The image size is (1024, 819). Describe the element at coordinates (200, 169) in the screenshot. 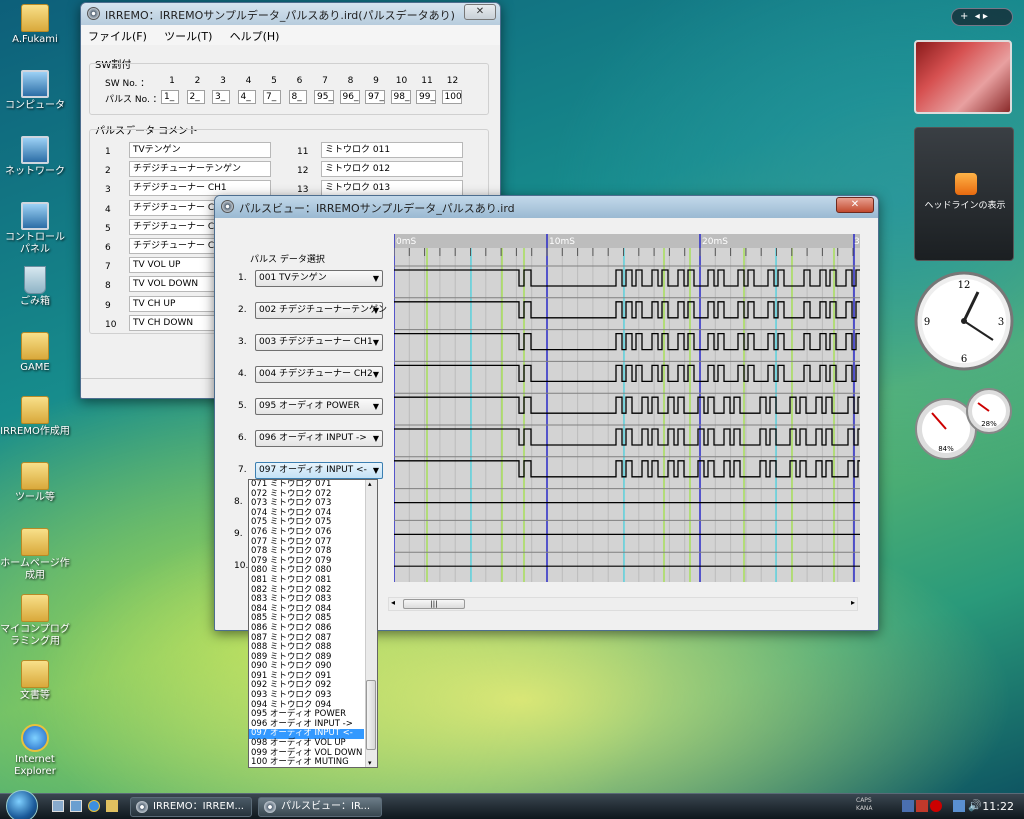

I see `comment-field: チデジチューナーテンゲン` at that location.